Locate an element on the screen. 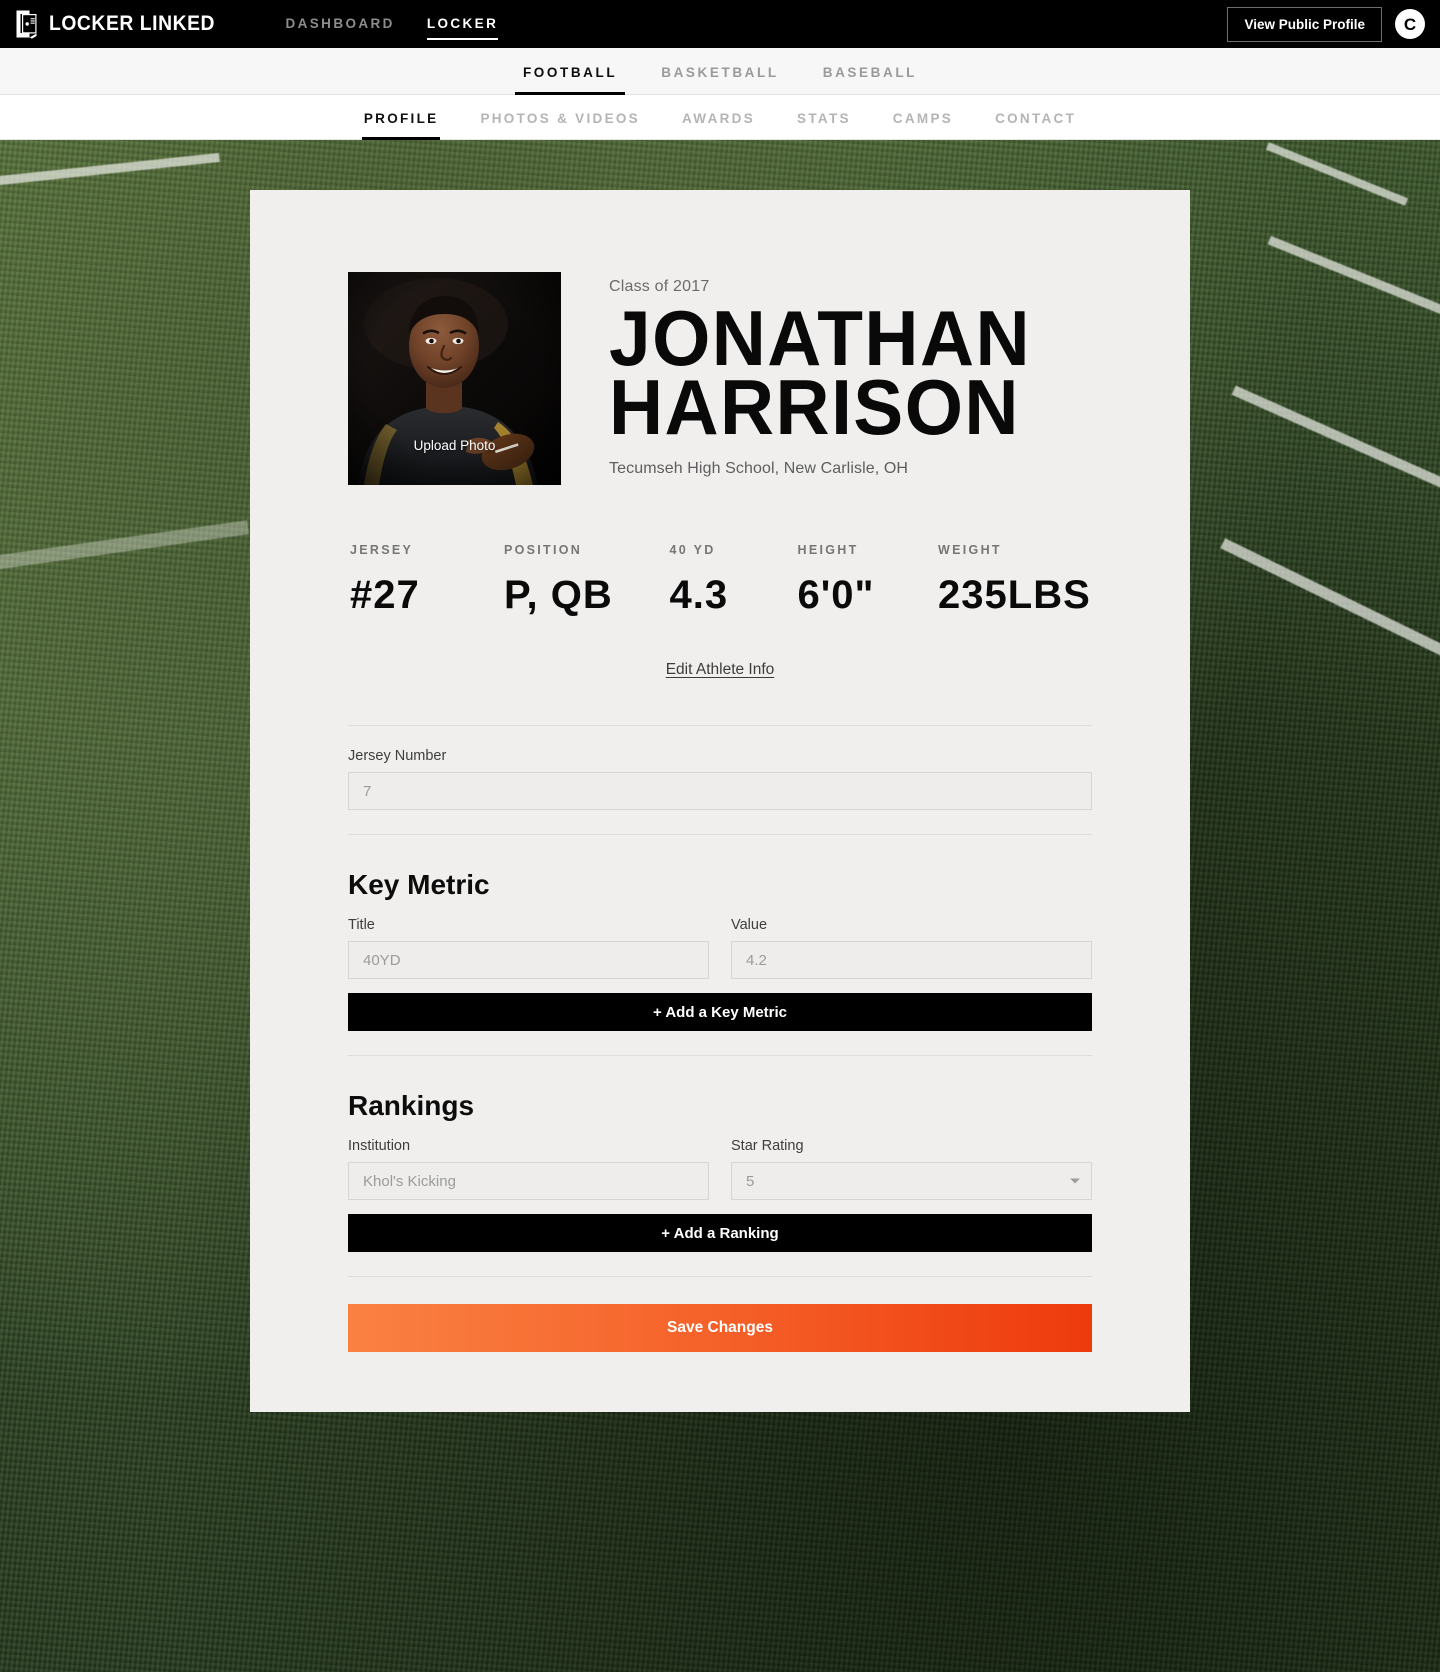  page-title: JONATHAN HARRISON is located at coordinates (820, 375).